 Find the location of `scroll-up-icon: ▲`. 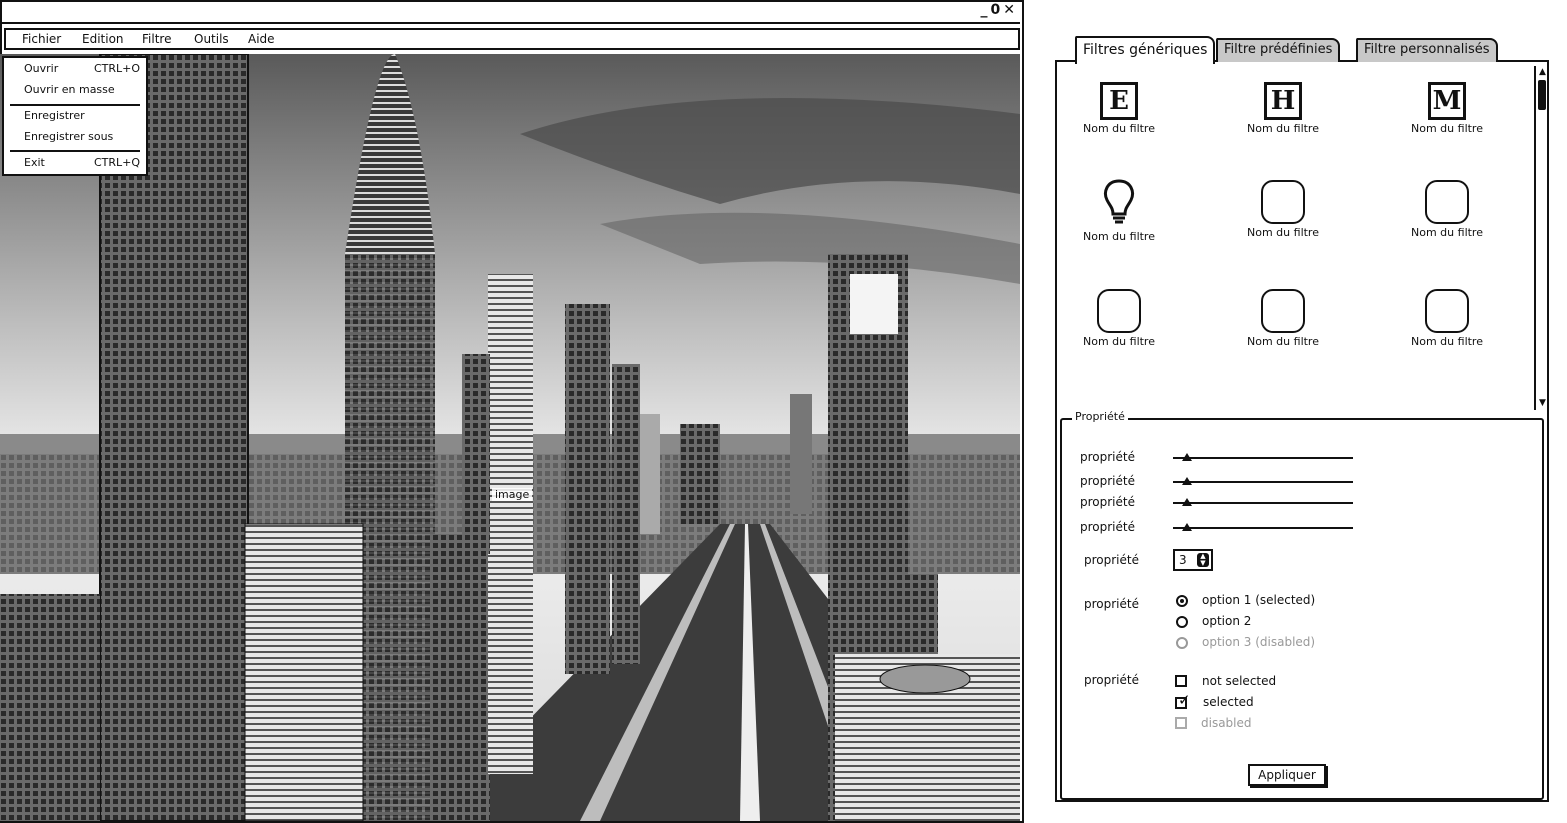

scroll-up-icon: ▲ is located at coordinates (1542, 72).